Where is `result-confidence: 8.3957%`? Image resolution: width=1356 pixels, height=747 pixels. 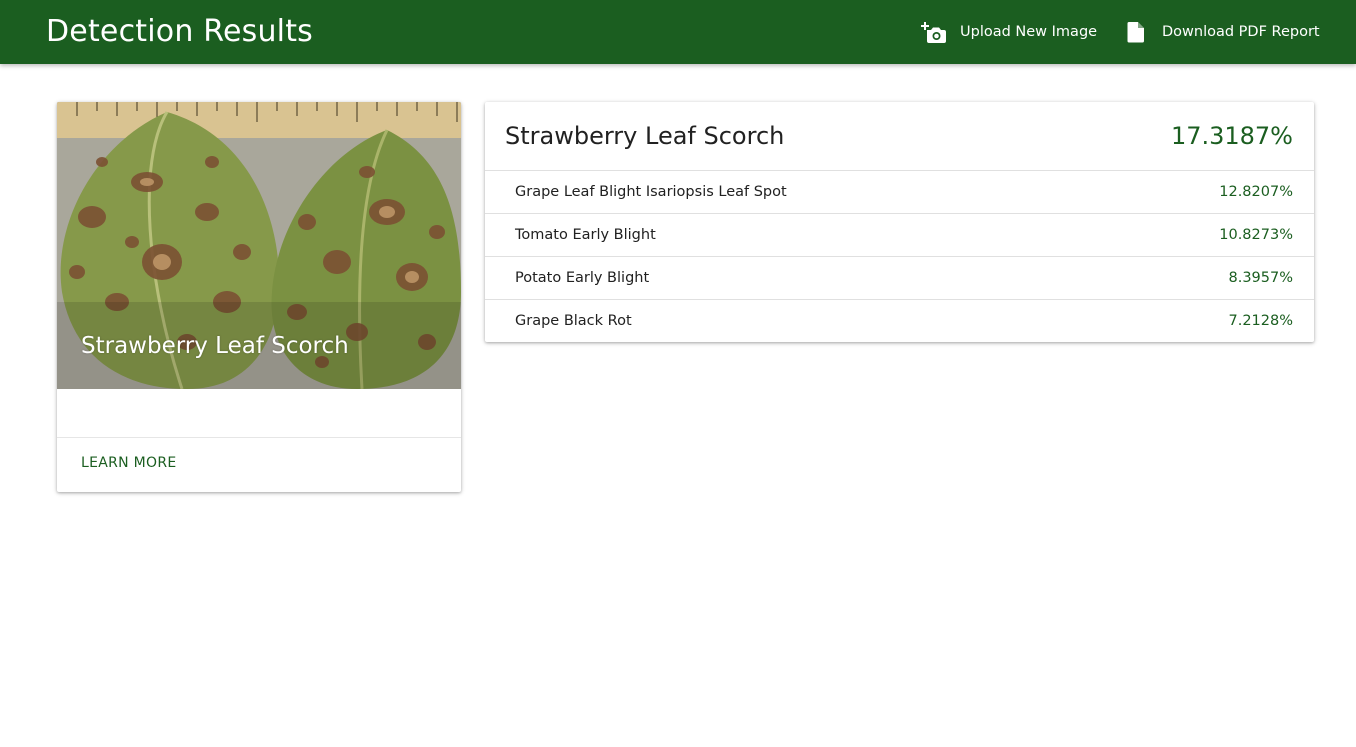
result-confidence: 8.3957% is located at coordinates (1260, 278).